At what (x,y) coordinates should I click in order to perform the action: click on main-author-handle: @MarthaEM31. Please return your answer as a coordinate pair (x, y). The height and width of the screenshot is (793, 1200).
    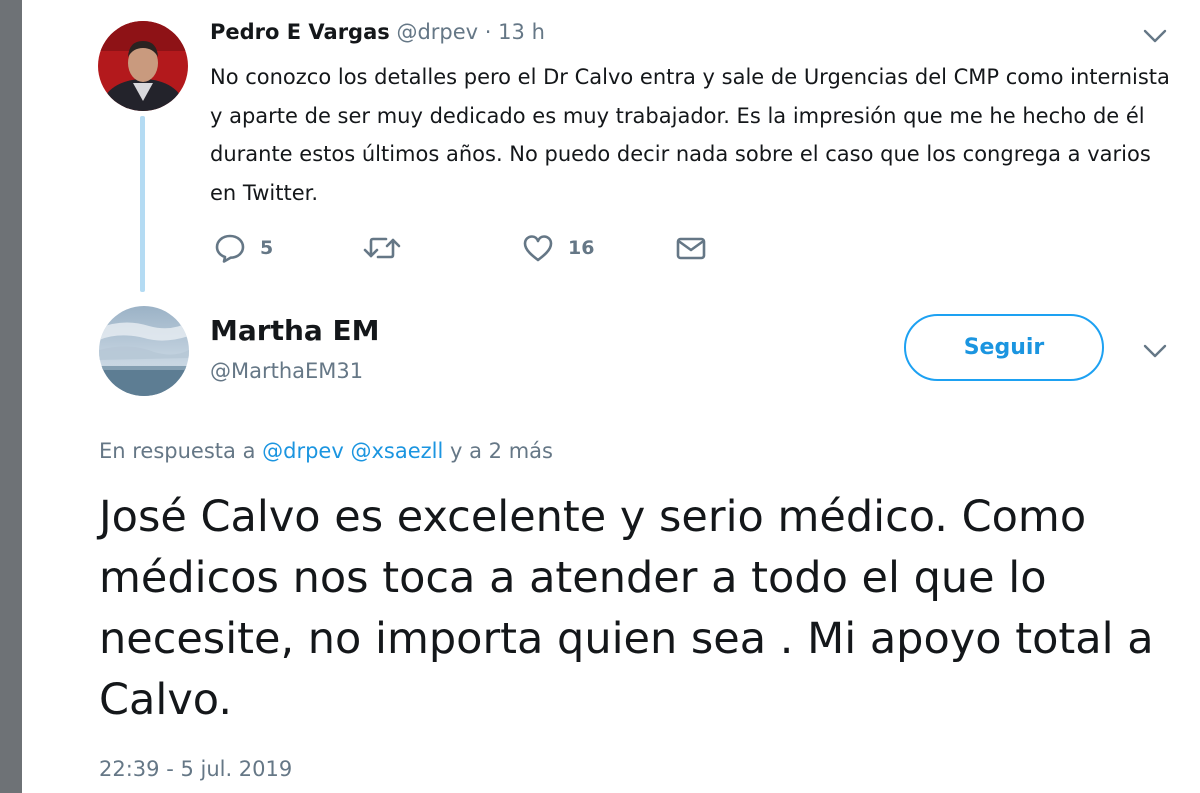
    Looking at the image, I should click on (286, 371).